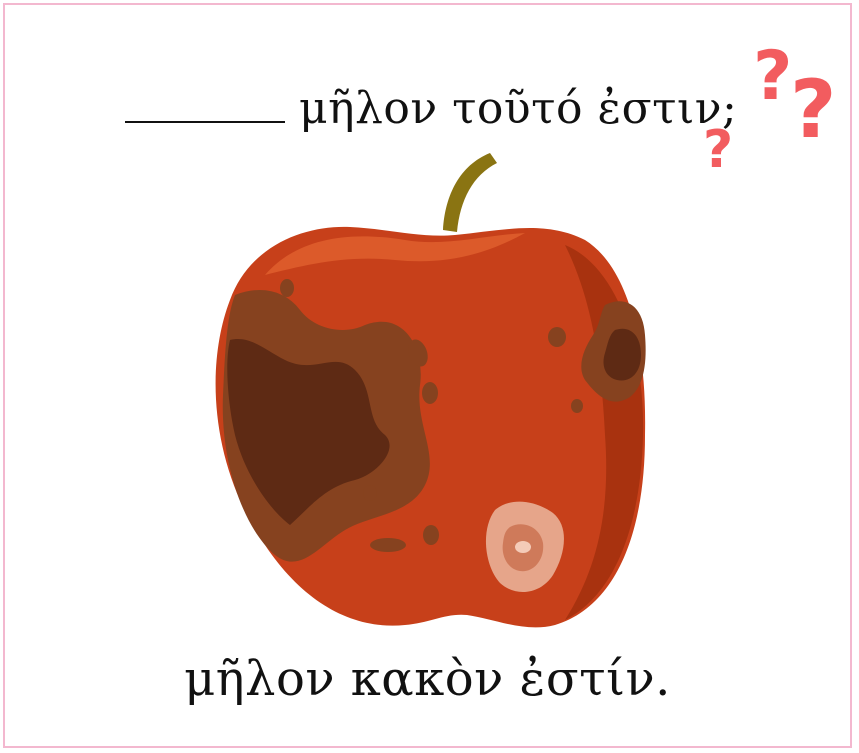 The image size is (859, 753). What do you see at coordinates (205, 105) in the screenshot?
I see `answer-blank` at bounding box center [205, 105].